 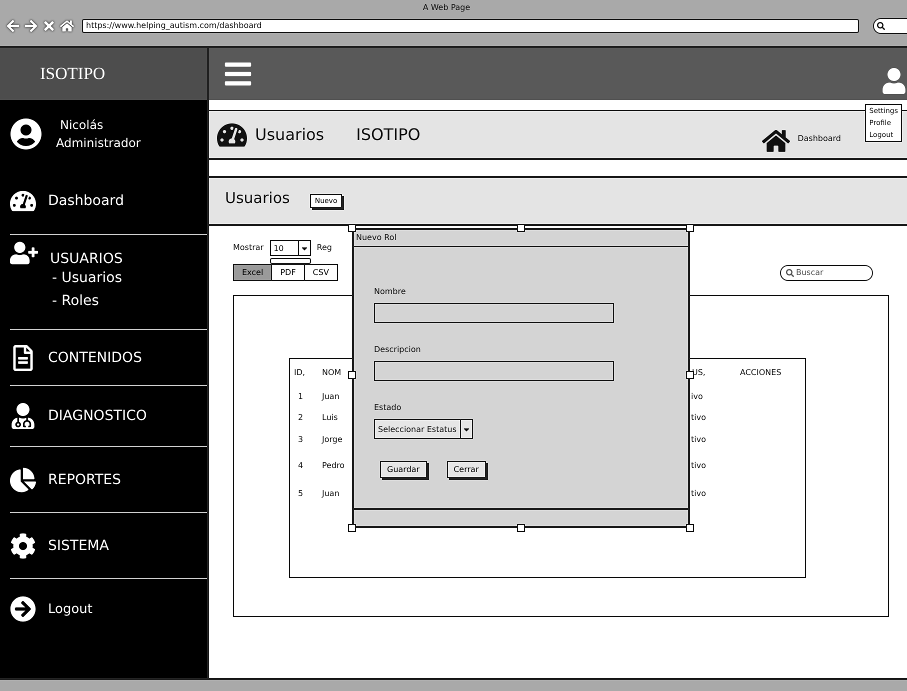 I want to click on back-icon, so click(x=13, y=26).